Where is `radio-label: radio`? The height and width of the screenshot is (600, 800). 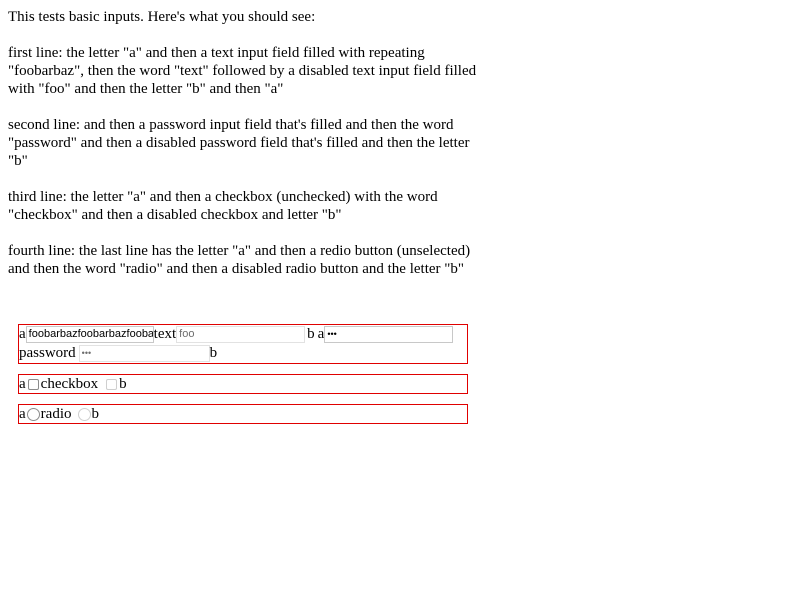 radio-label: radio is located at coordinates (56, 414).